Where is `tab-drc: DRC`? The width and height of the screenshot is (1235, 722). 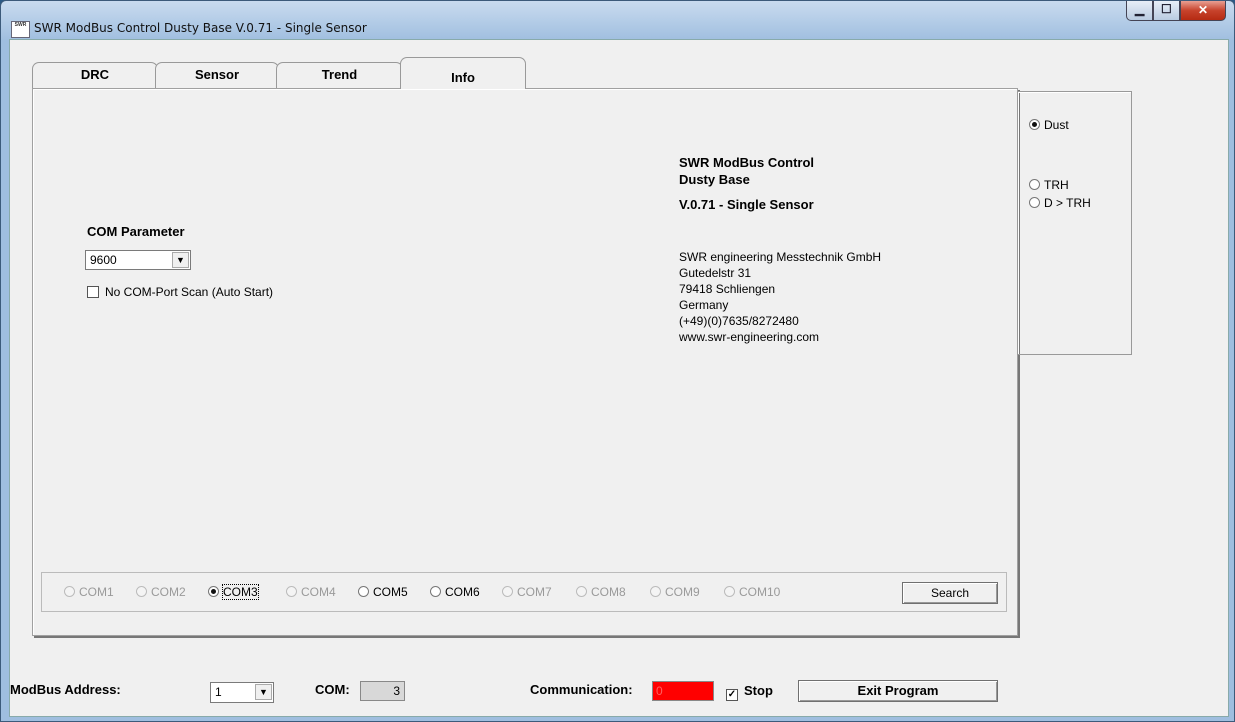
tab-drc: DRC is located at coordinates (95, 75).